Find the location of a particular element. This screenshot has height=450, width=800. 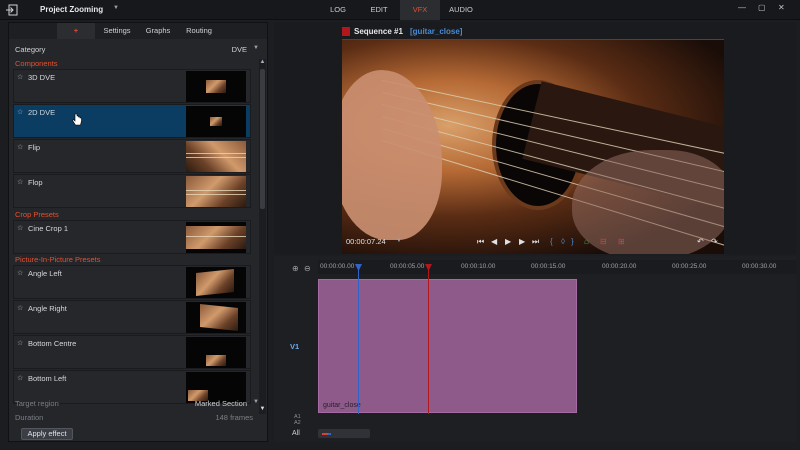

mark-out-icon: } is located at coordinates (572, 241).